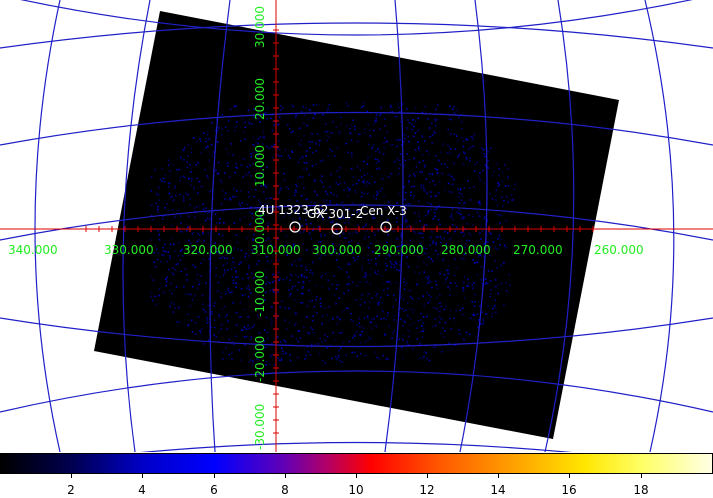 This screenshot has width=713, height=498. Describe the element at coordinates (641, 490) in the screenshot. I see `colorbar-label: 18` at that location.